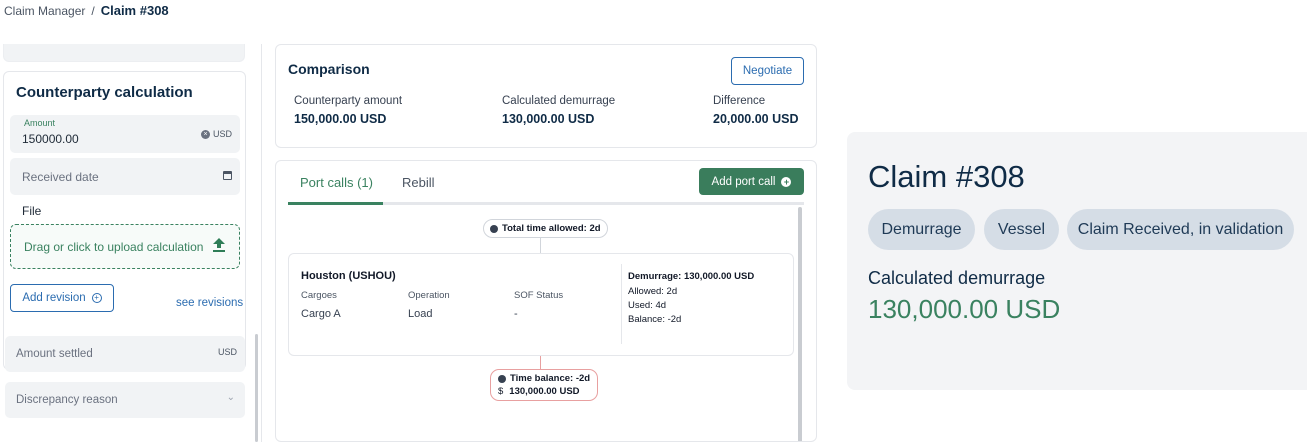 The width and height of the screenshot is (1307, 442). What do you see at coordinates (739, 101) in the screenshot?
I see `difference-label: Difference` at bounding box center [739, 101].